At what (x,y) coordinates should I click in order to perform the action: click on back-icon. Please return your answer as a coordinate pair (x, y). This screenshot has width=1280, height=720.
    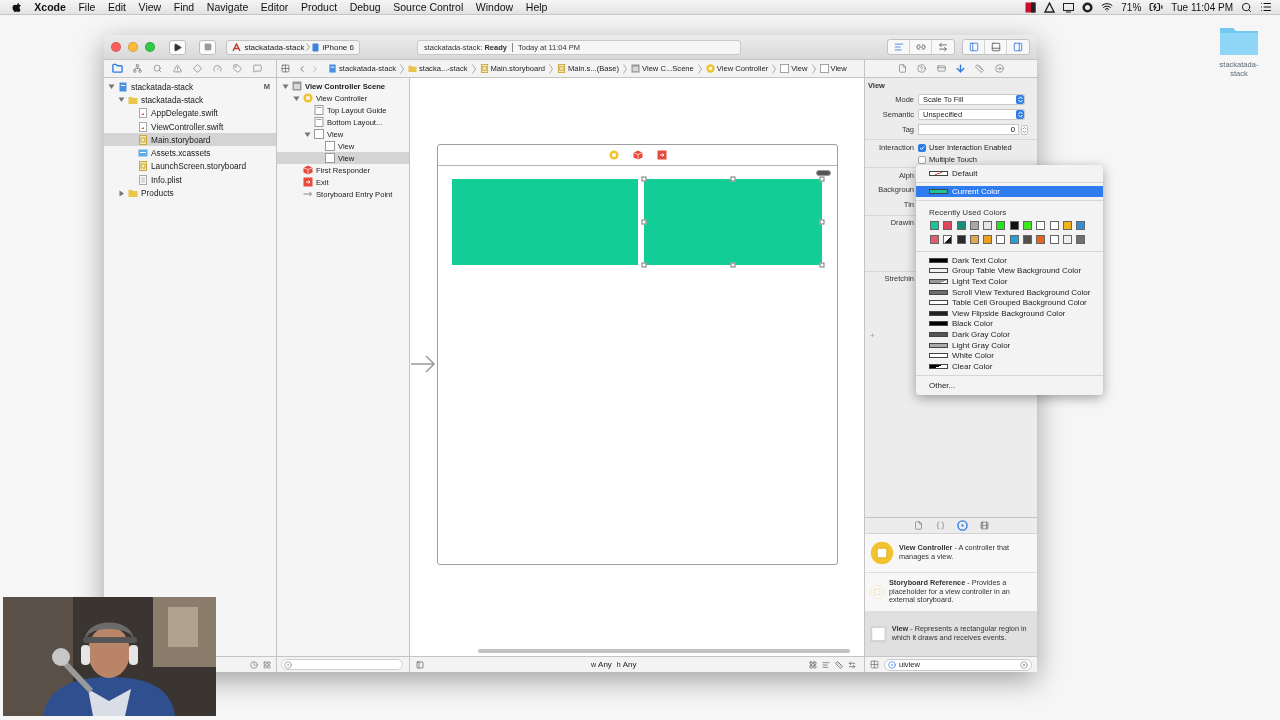
    Looking at the image, I should click on (302, 68).